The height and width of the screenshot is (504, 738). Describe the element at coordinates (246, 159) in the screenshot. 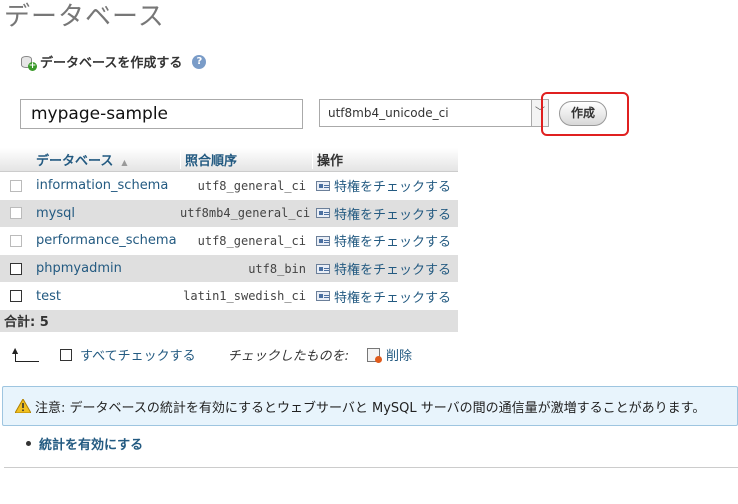

I see `header-collation: 照合順序` at that location.